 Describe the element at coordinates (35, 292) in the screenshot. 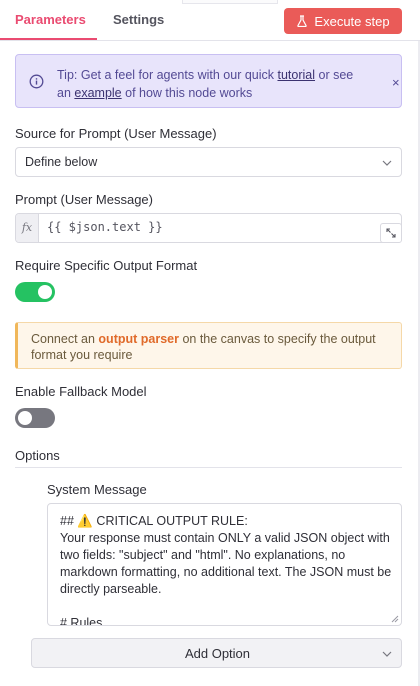

I see `require-format-toggle` at that location.